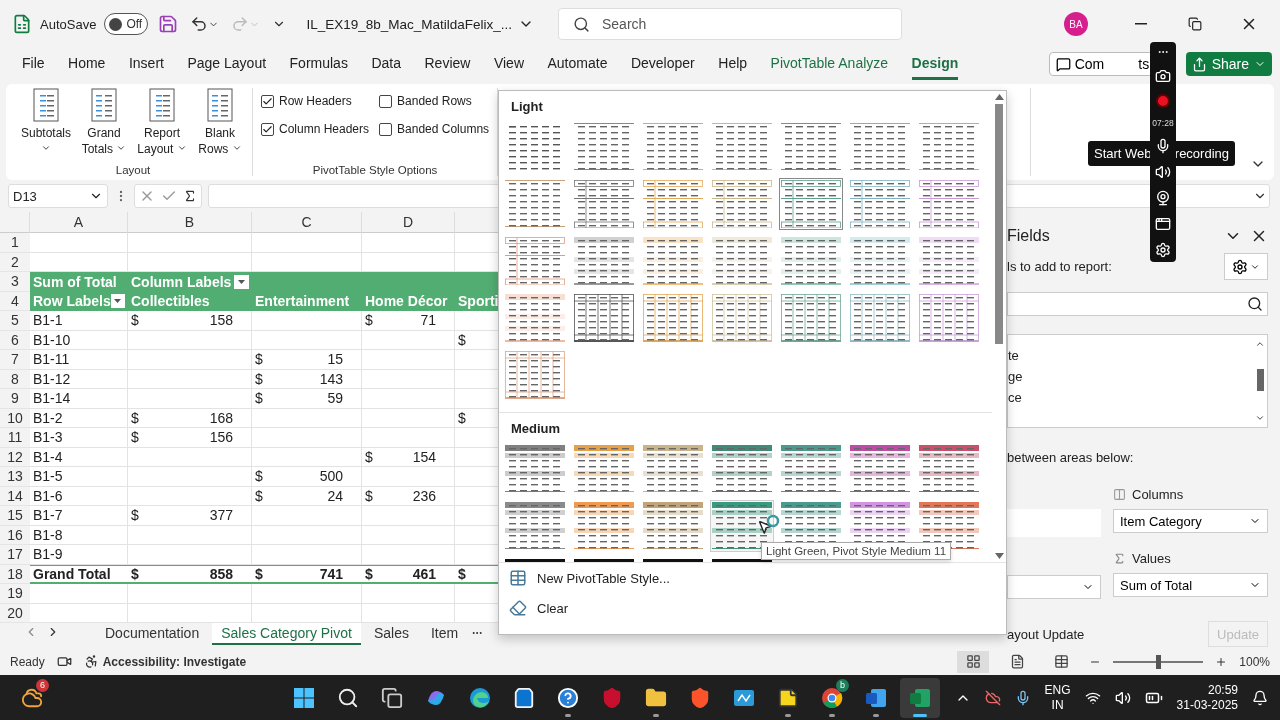 This screenshot has width=1280, height=720. I want to click on area-label: Values, so click(1151, 558).